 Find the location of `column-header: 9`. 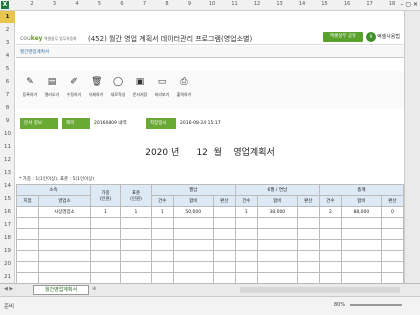

column-header: 9 is located at coordinates (190, 4).